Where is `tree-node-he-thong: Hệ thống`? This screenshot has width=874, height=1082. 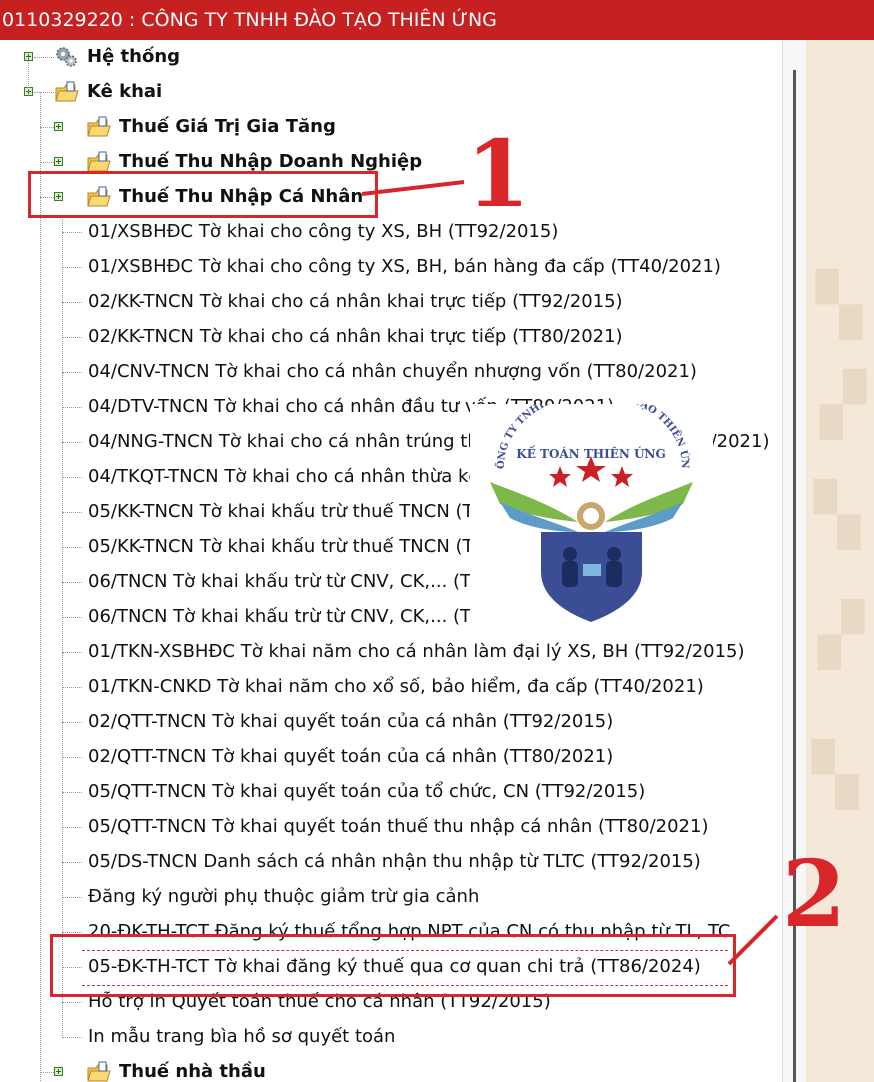 tree-node-he-thong: Hệ thống is located at coordinates (391, 57).